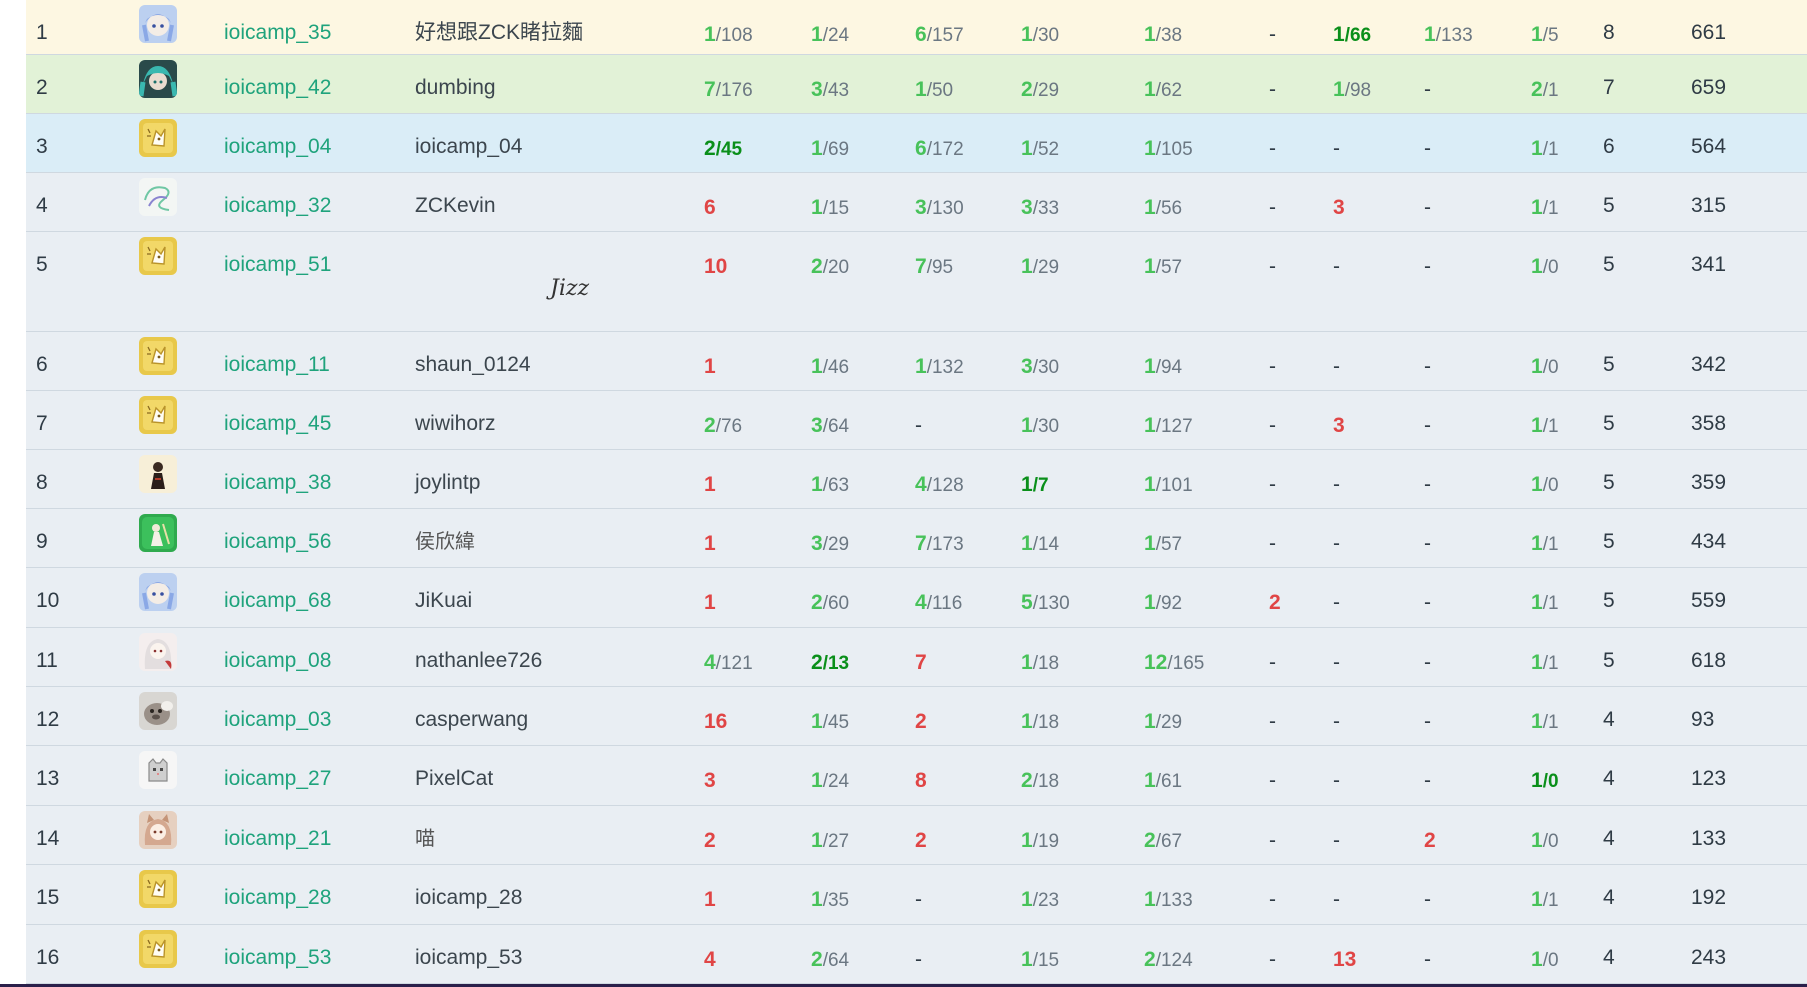  I want to click on team-link: ioicamp_35, so click(277, 32).